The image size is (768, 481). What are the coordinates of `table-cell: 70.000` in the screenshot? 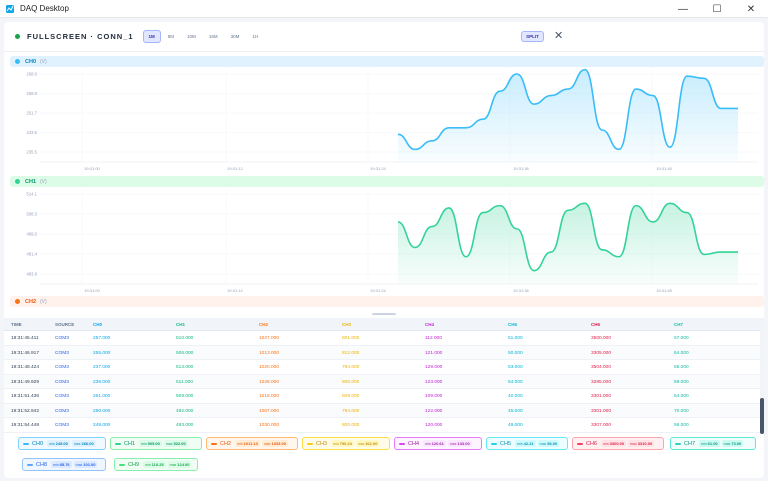 It's located at (681, 411).